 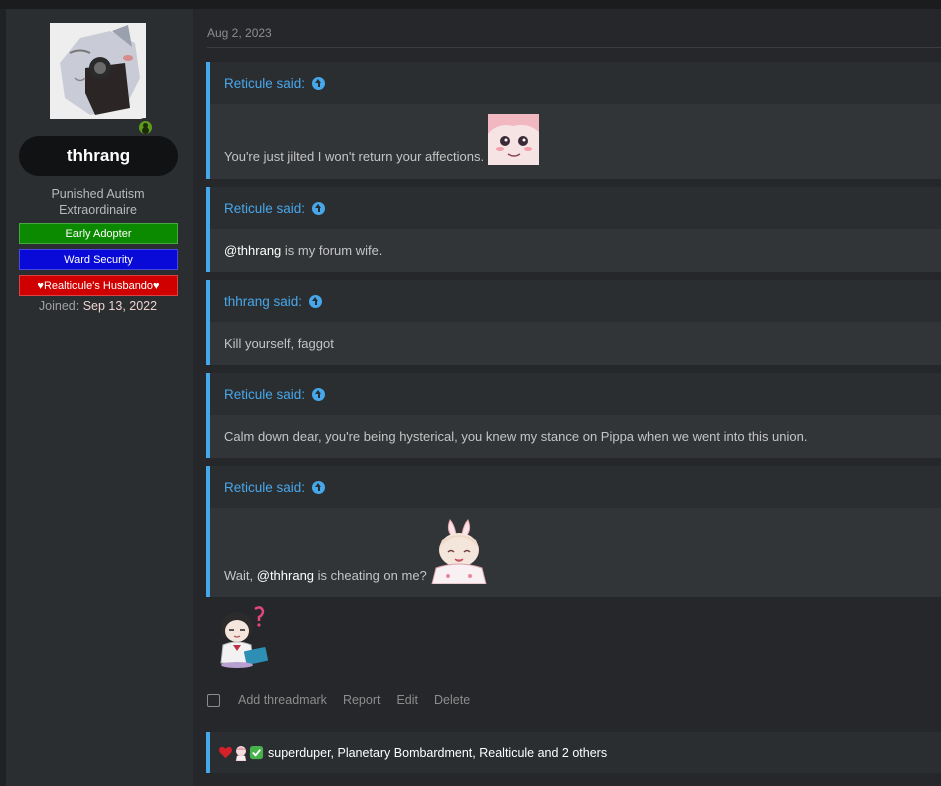 What do you see at coordinates (98, 194) in the screenshot?
I see `user-title-line1: Punished Autism` at bounding box center [98, 194].